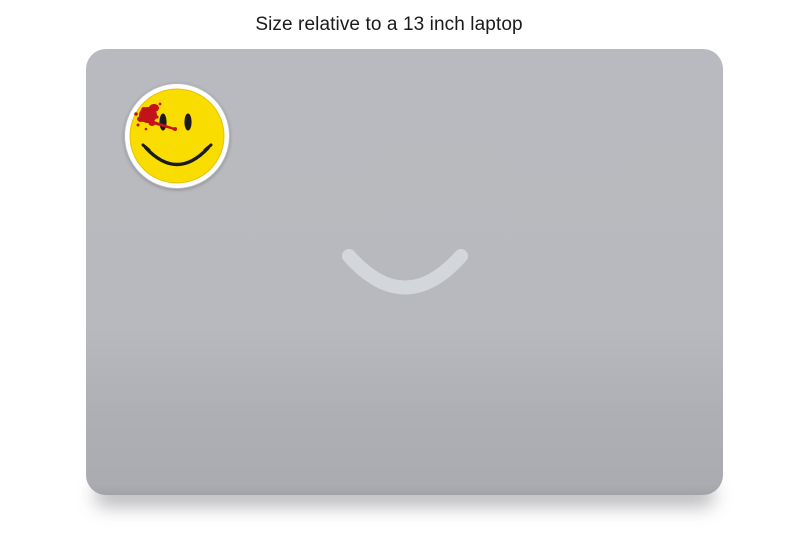  What do you see at coordinates (177, 136) in the screenshot?
I see `bloodied-smiley-icon` at bounding box center [177, 136].